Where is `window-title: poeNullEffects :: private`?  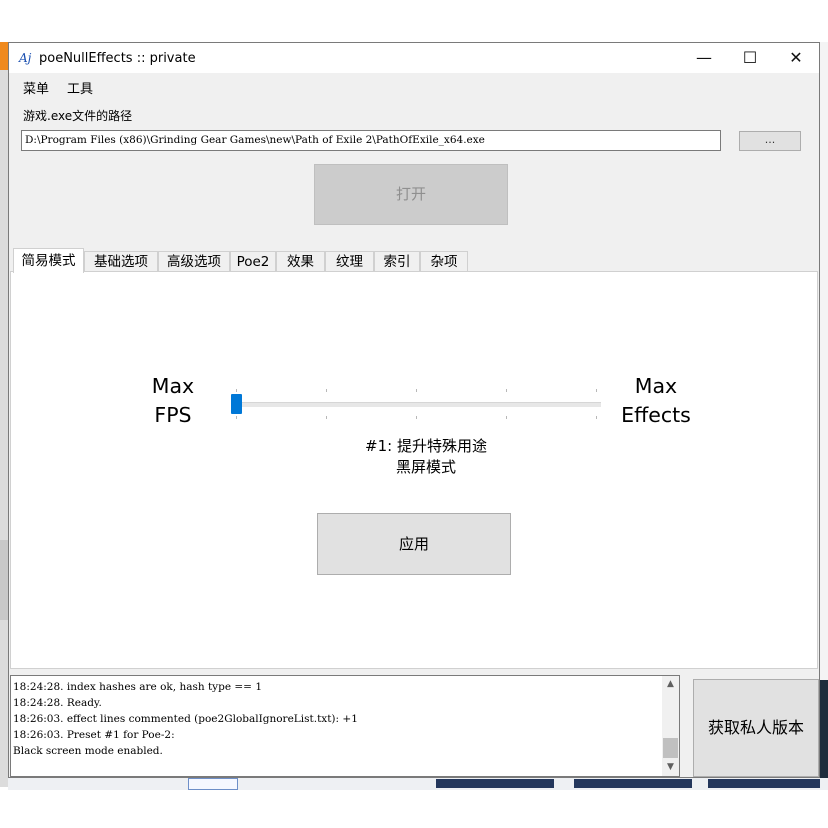
window-title: poeNullEffects :: private is located at coordinates (117, 58).